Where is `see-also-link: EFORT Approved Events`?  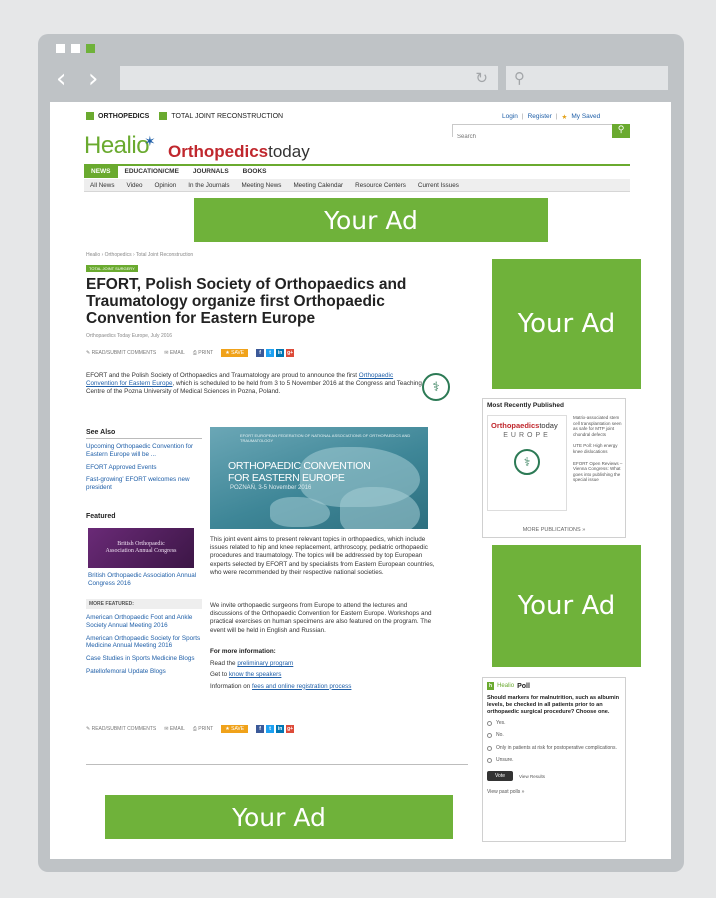
see-also-link: EFORT Approved Events is located at coordinates (144, 468).